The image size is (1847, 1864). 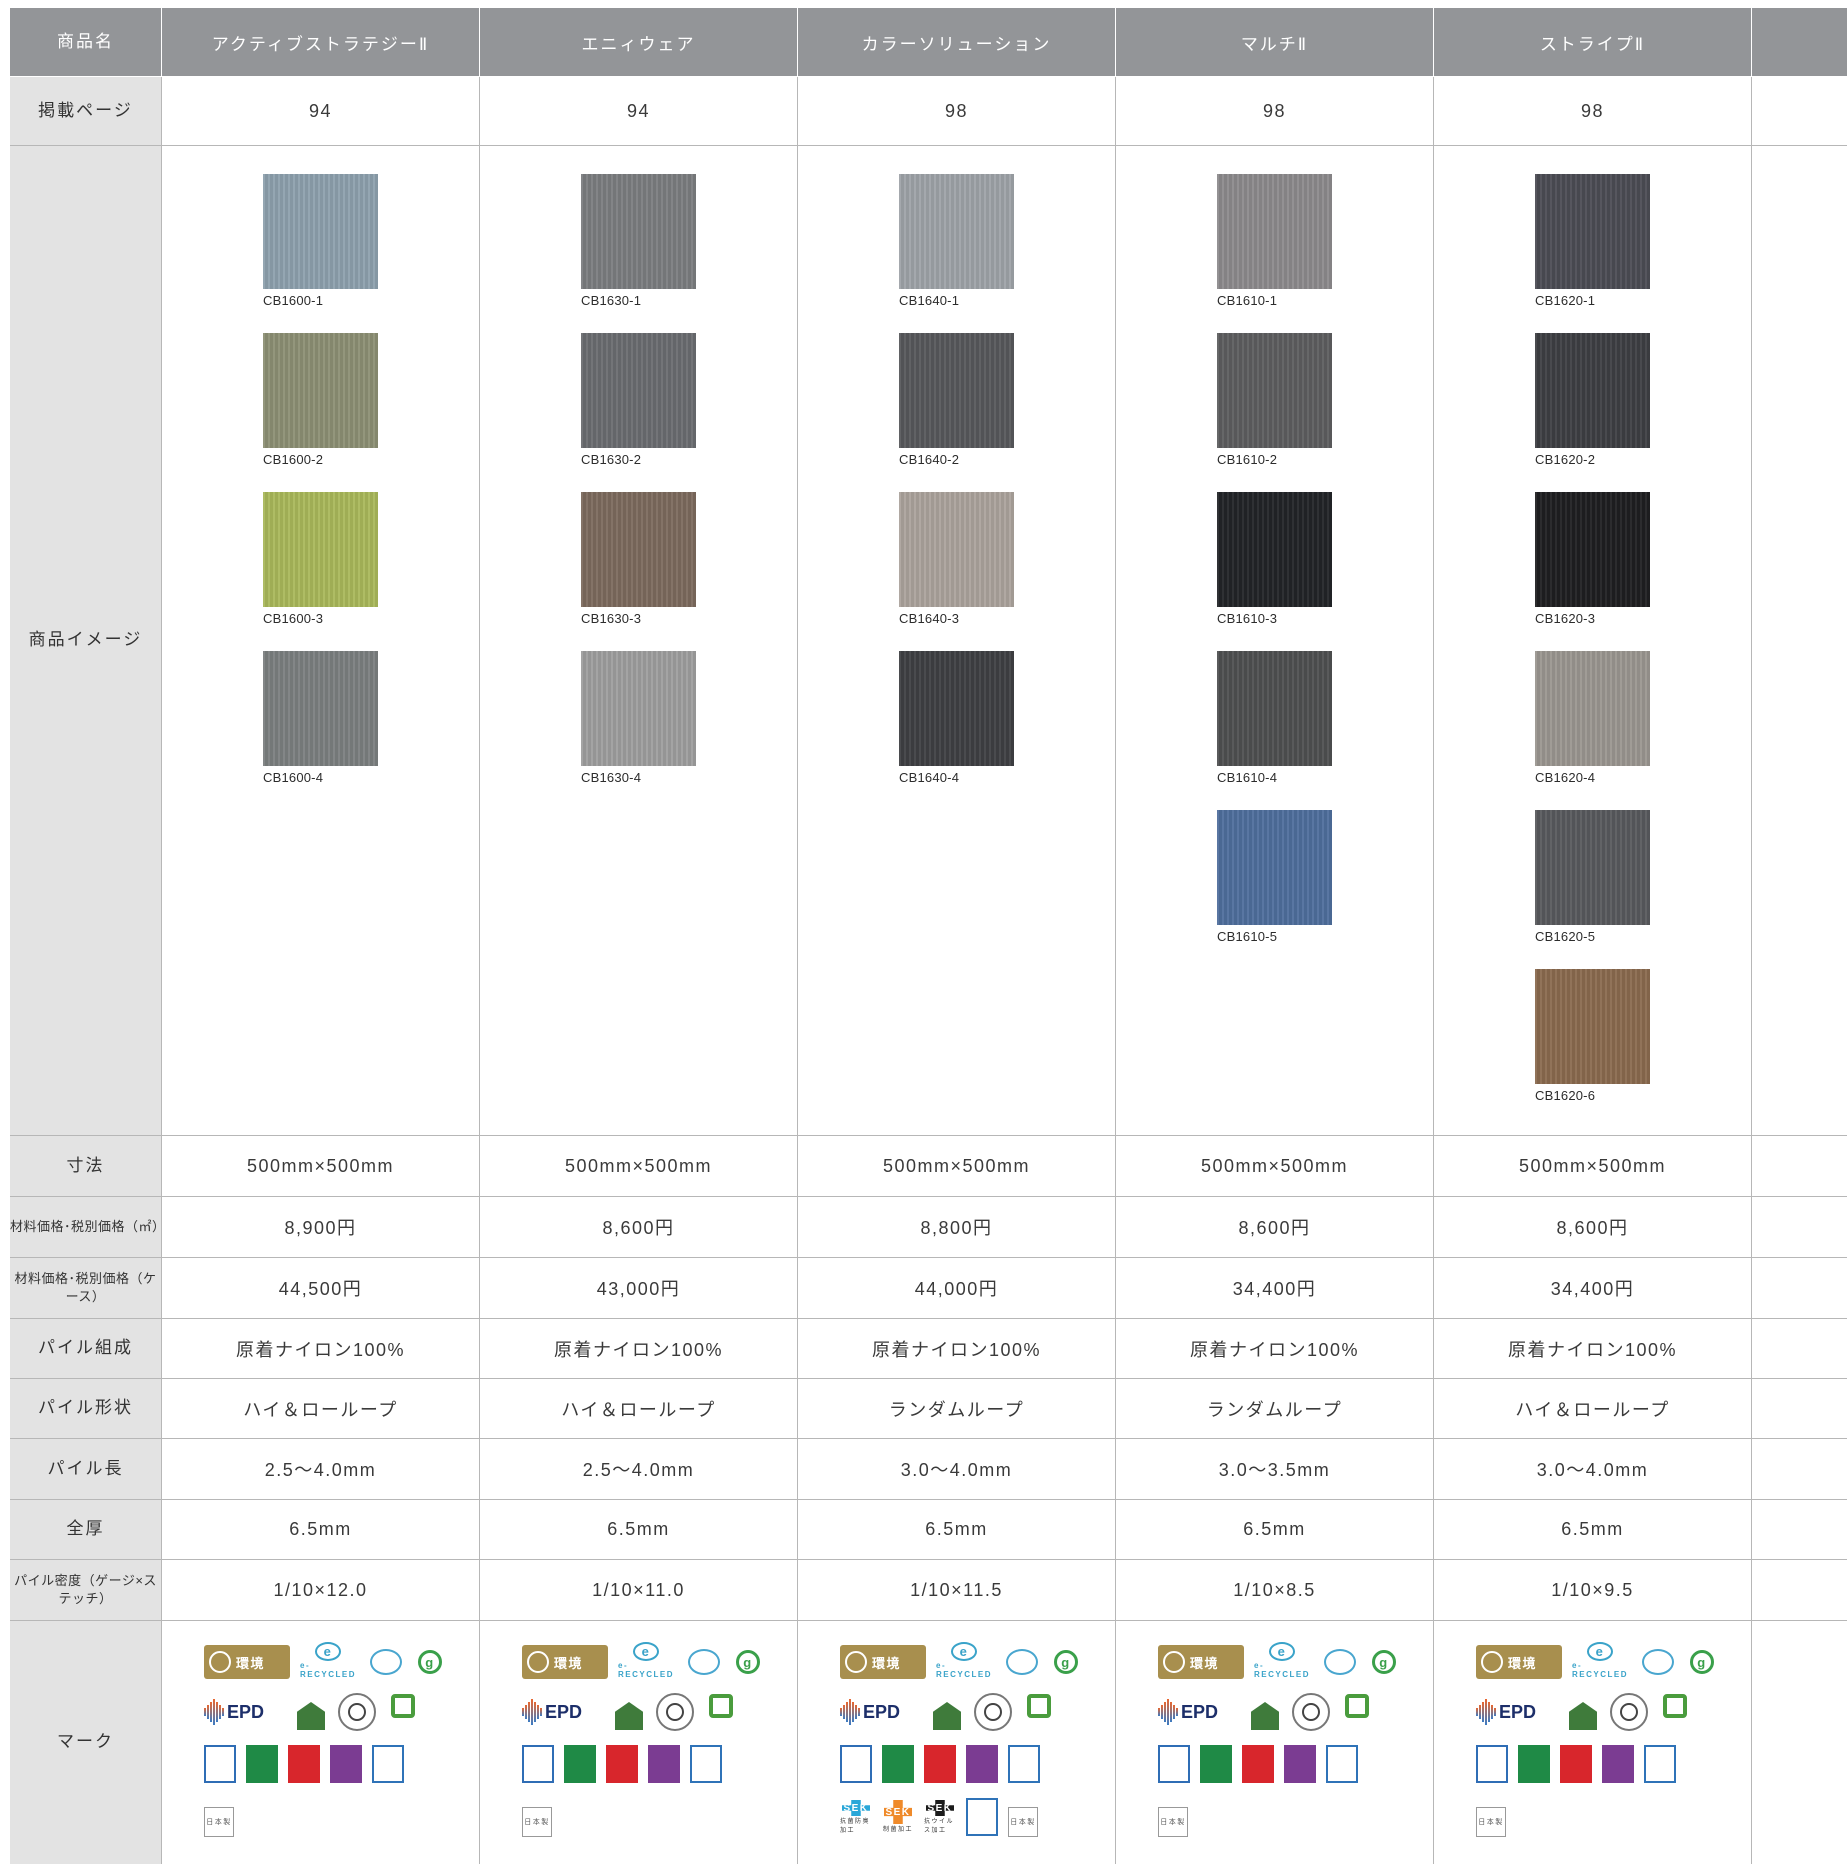 I want to click on pile-comp-row-empty-cell, so click(x=1799, y=1348).